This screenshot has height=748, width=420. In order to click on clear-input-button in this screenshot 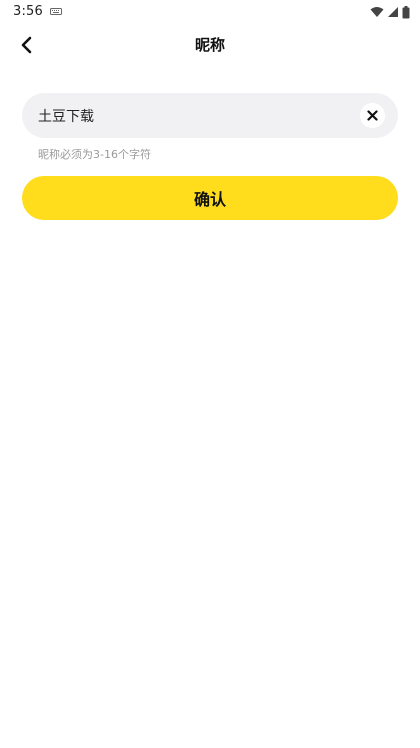, I will do `click(372, 115)`.